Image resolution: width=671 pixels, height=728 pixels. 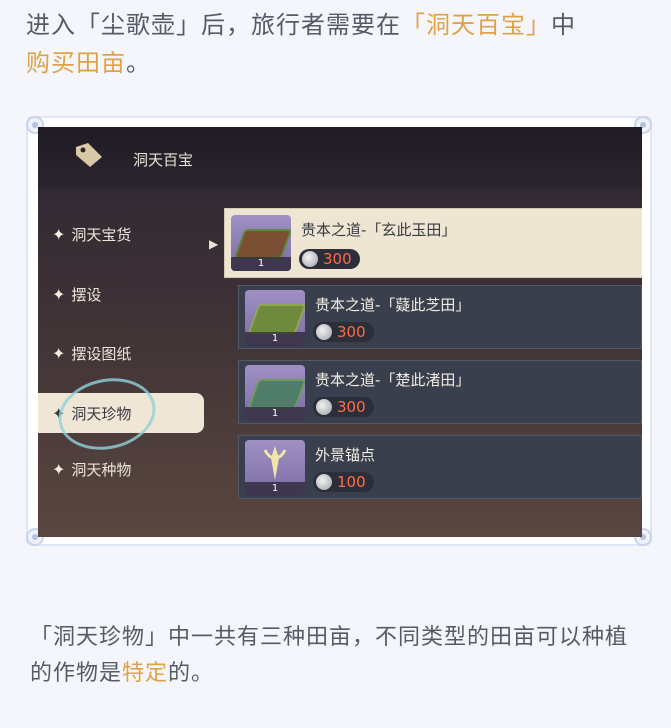 What do you see at coordinates (440, 317) in the screenshot?
I see `shop-item-herb-field: 1 贵本之道-「薿此芝田」 300` at bounding box center [440, 317].